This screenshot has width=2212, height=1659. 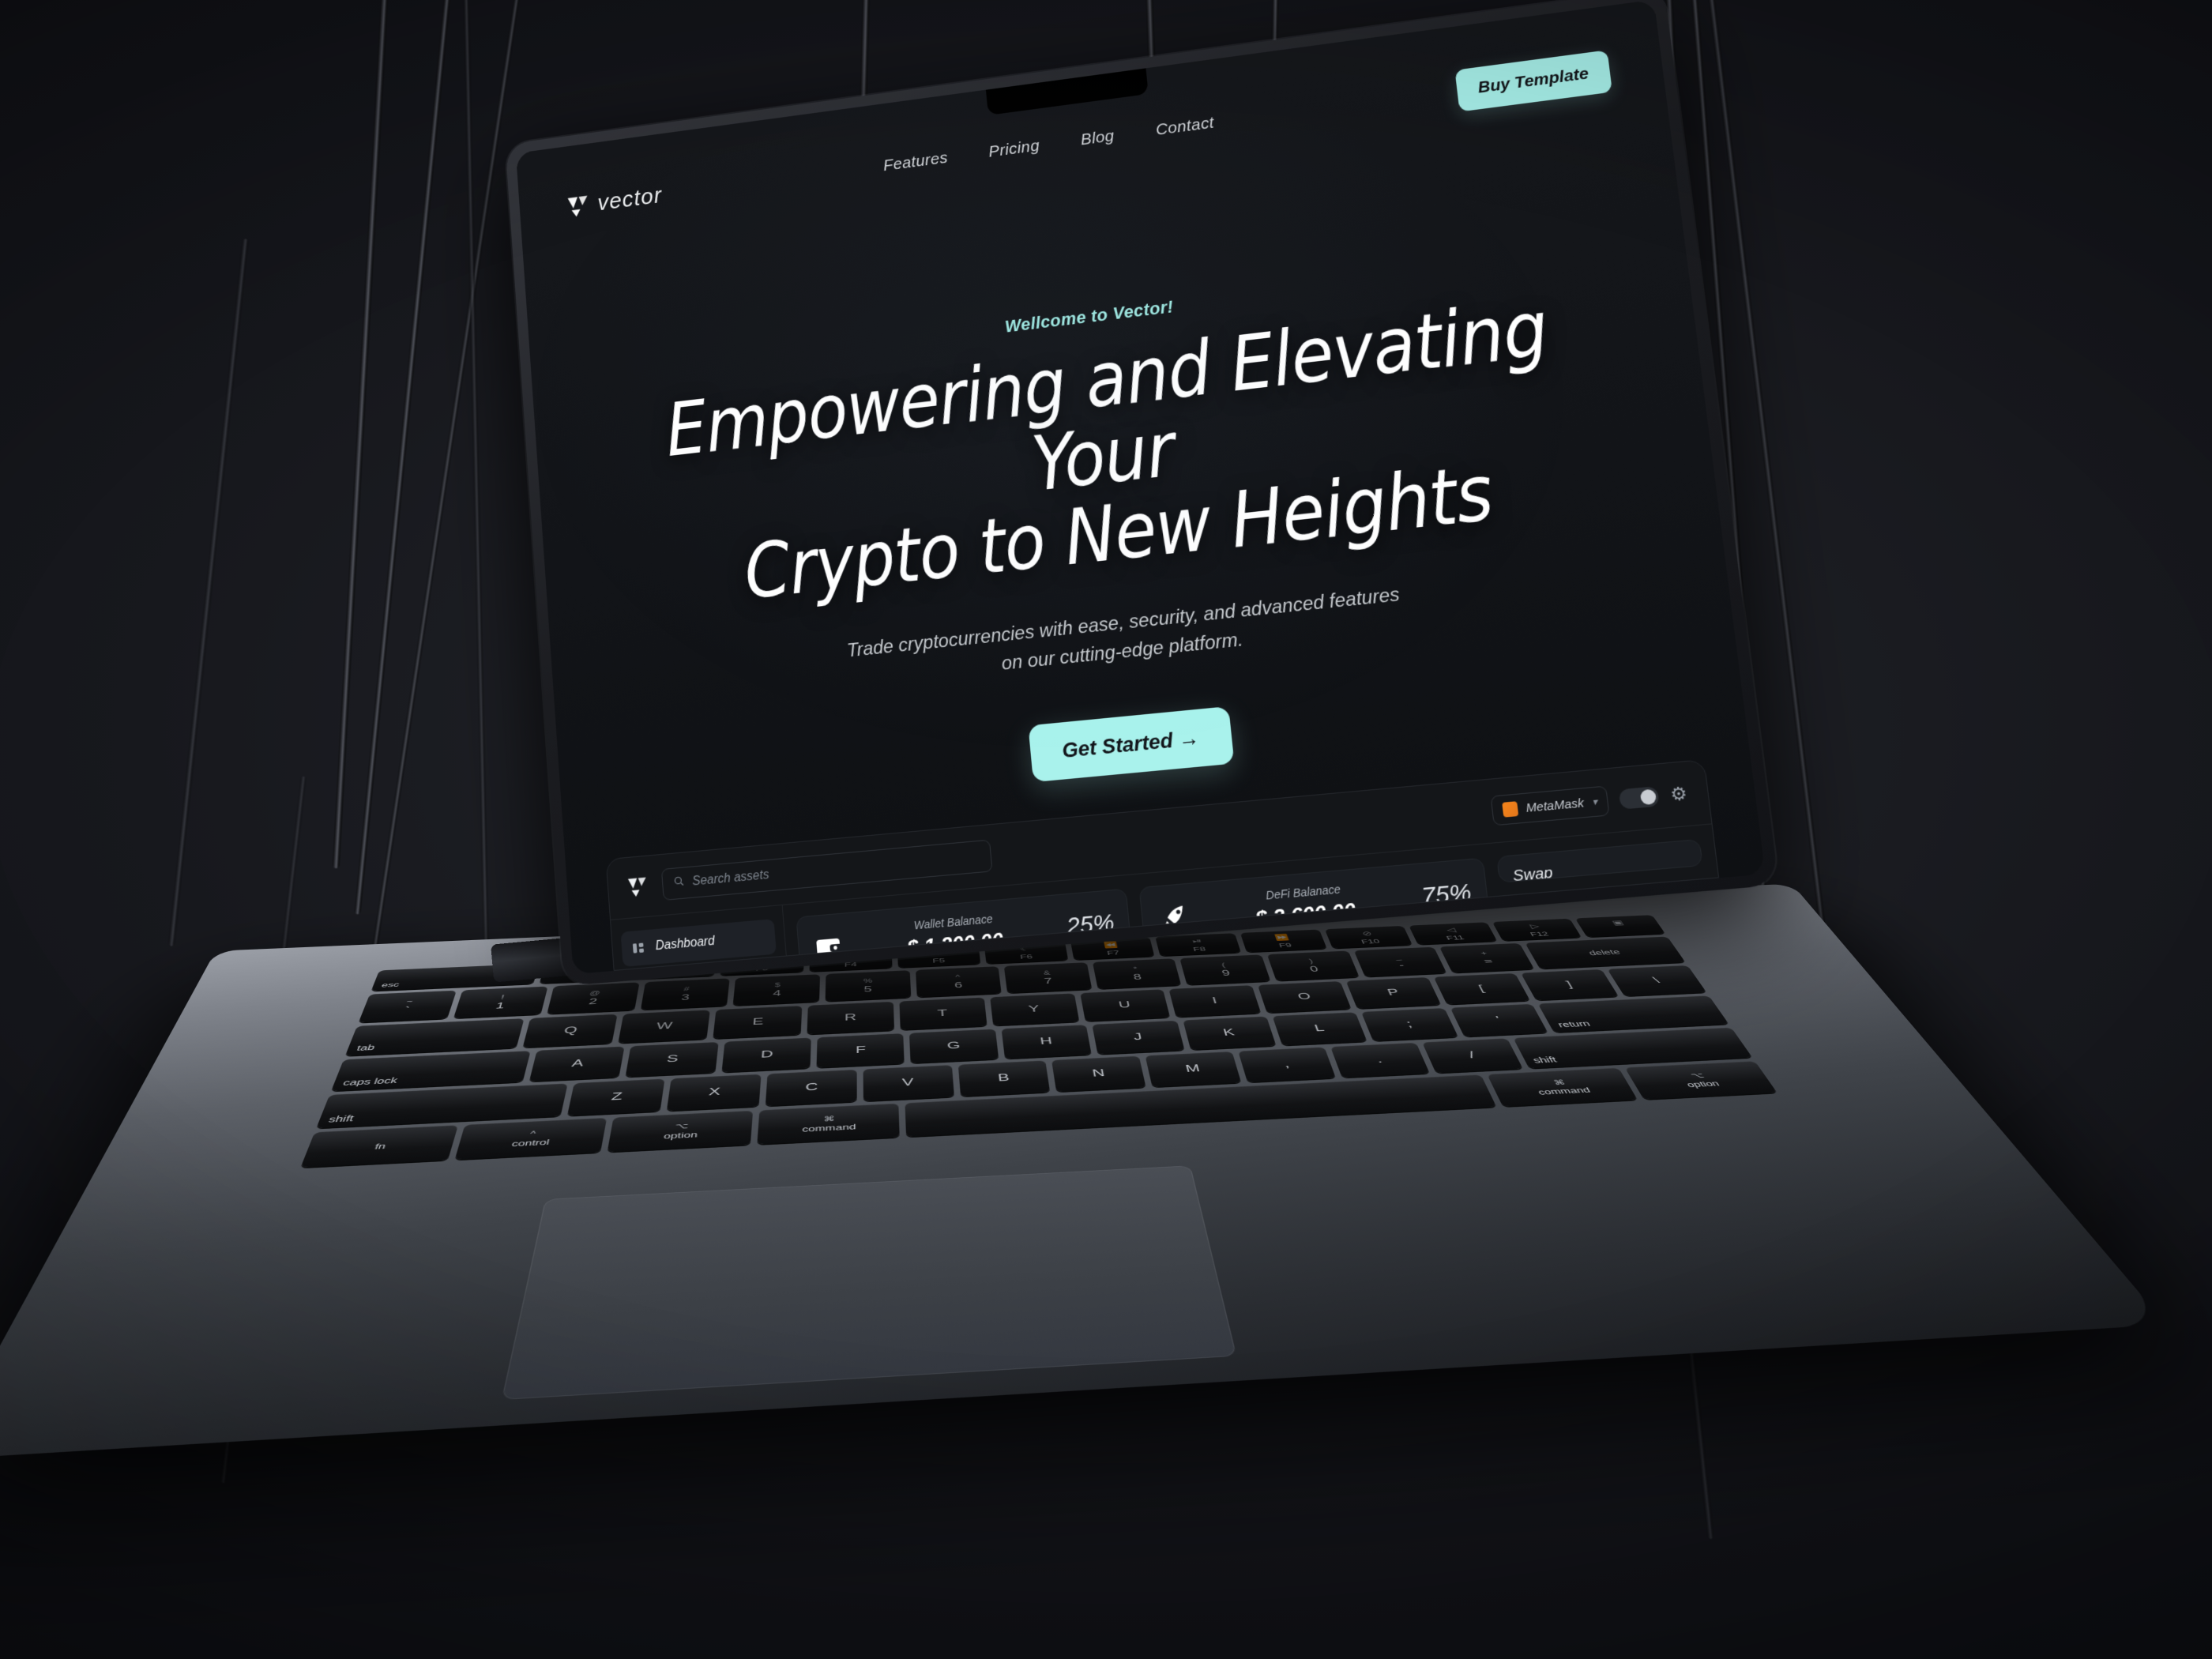 I want to click on key-k: K, so click(x=1230, y=1033).